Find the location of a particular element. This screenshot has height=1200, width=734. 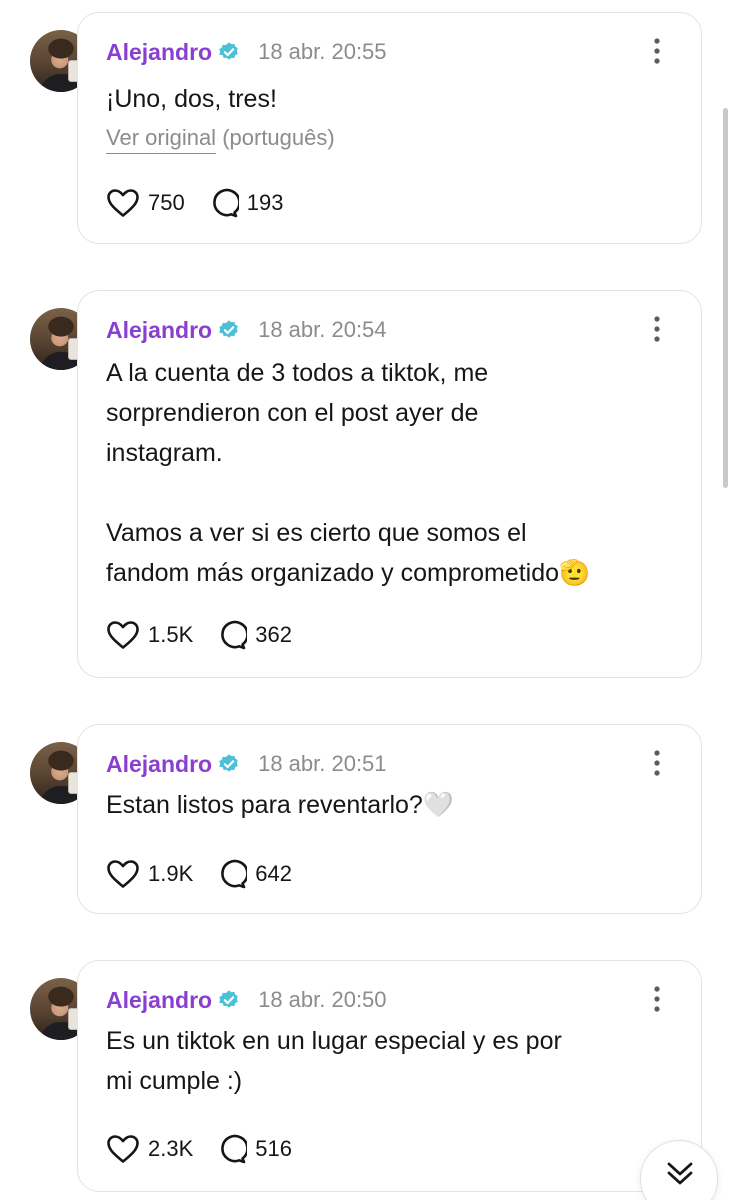

post-actions: 750 193 is located at coordinates (206, 203).